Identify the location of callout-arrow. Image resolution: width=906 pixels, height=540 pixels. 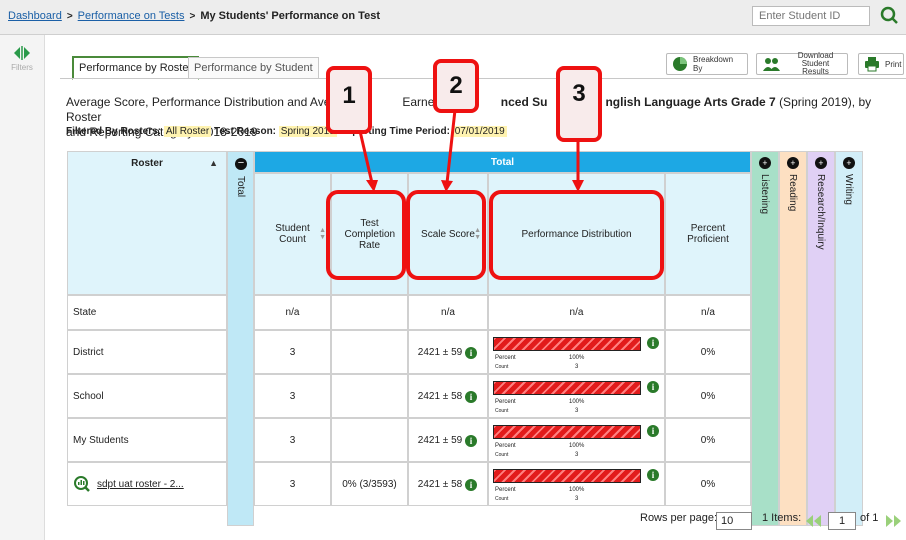
(451, 146).